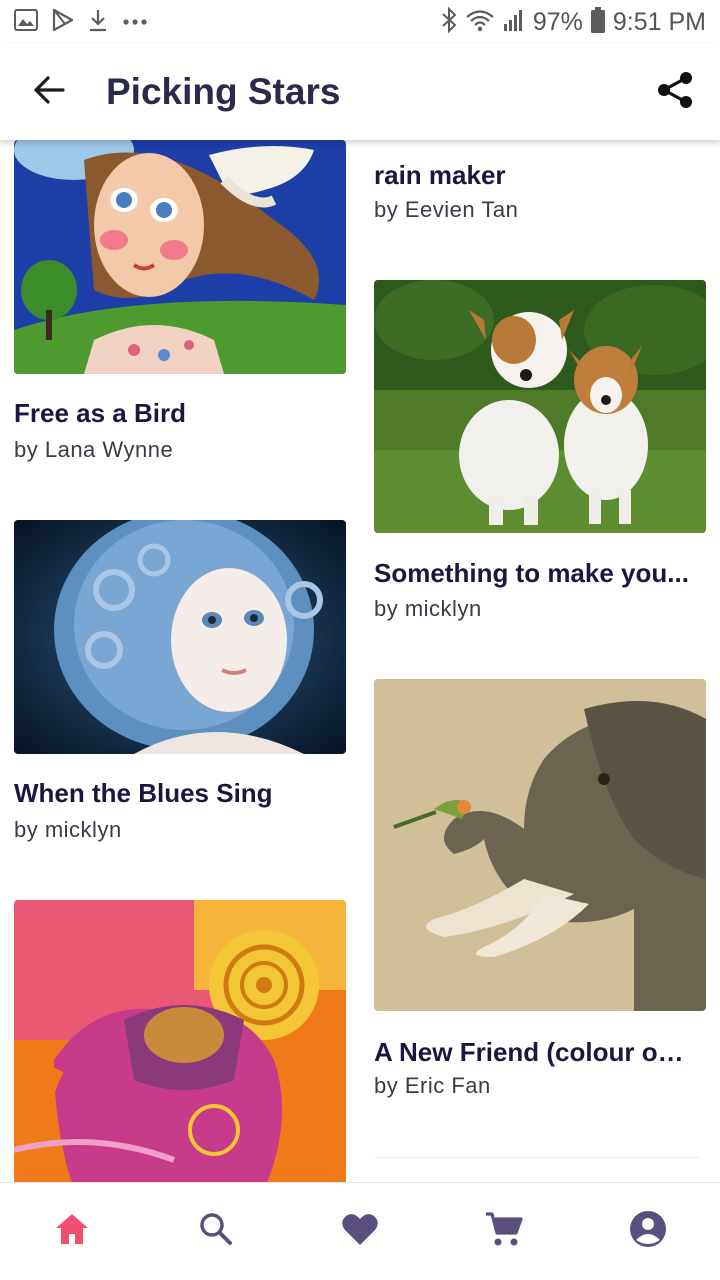 The height and width of the screenshot is (1280, 720). I want to click on artwork-title: When the Blues Sing, so click(174, 793).